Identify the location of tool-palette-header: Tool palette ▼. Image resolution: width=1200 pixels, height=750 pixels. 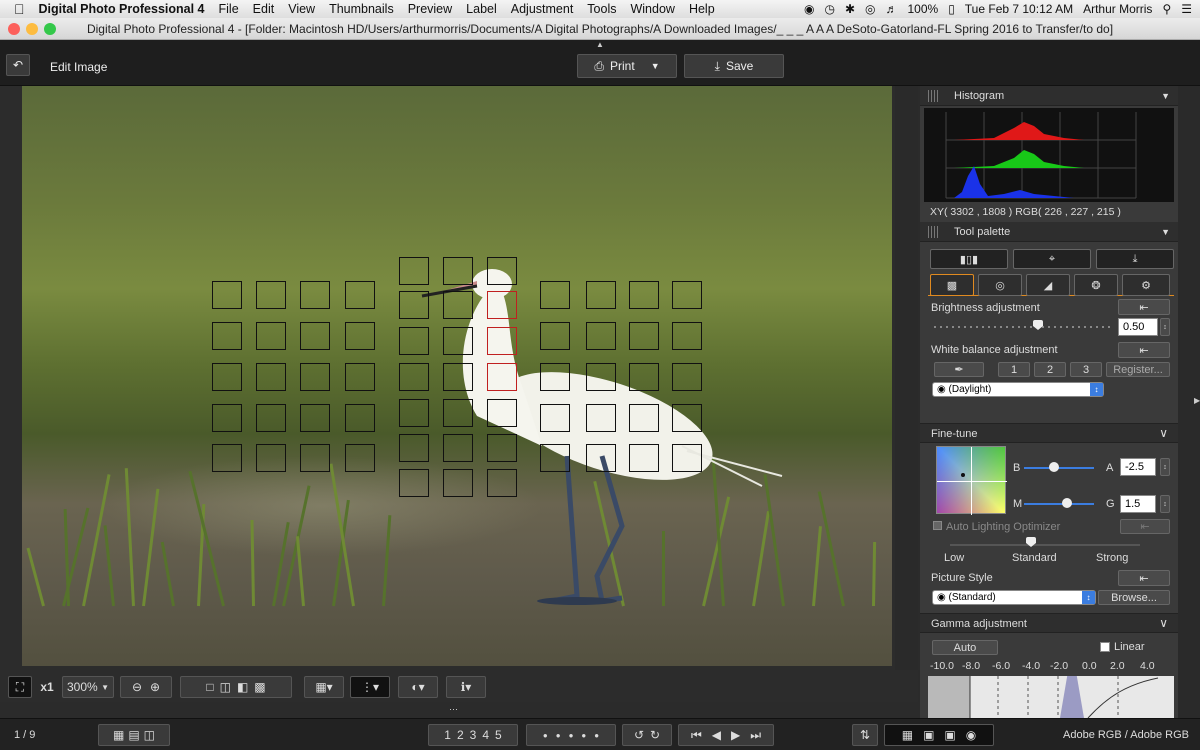
(1049, 232).